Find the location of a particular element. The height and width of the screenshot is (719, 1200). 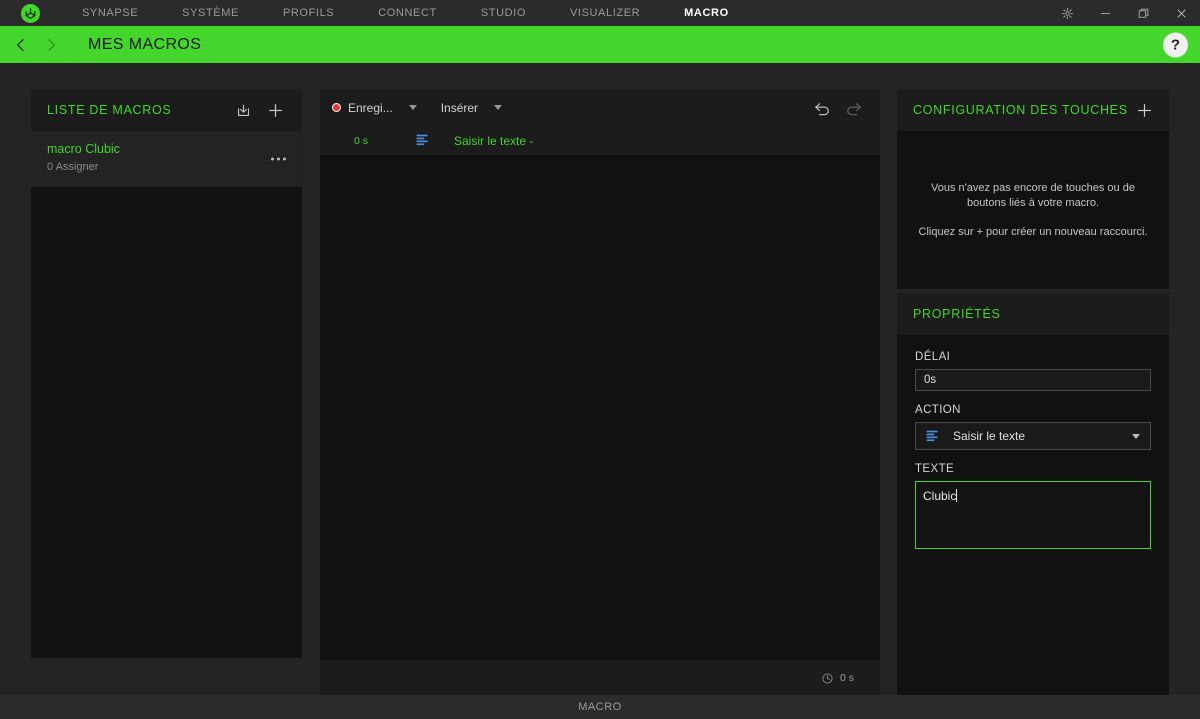

key-configuration-title: CONFIGURATION DES TOUCHES is located at coordinates (1020, 110).